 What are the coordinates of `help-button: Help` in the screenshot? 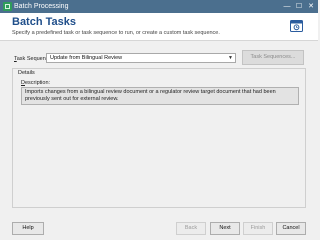 It's located at (28, 228).